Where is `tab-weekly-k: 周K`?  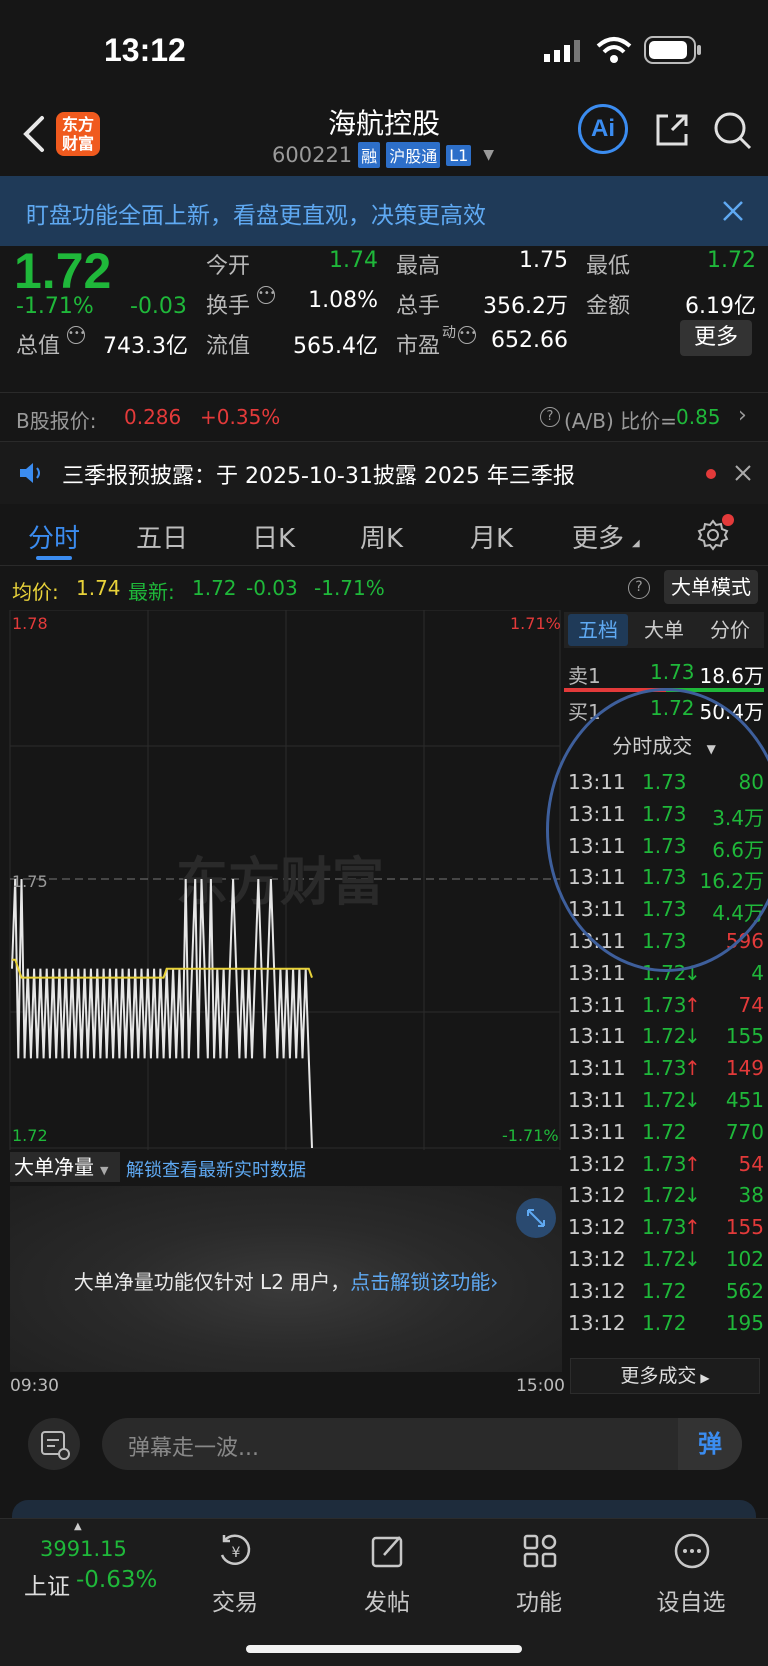 tab-weekly-k: 周K is located at coordinates (381, 536).